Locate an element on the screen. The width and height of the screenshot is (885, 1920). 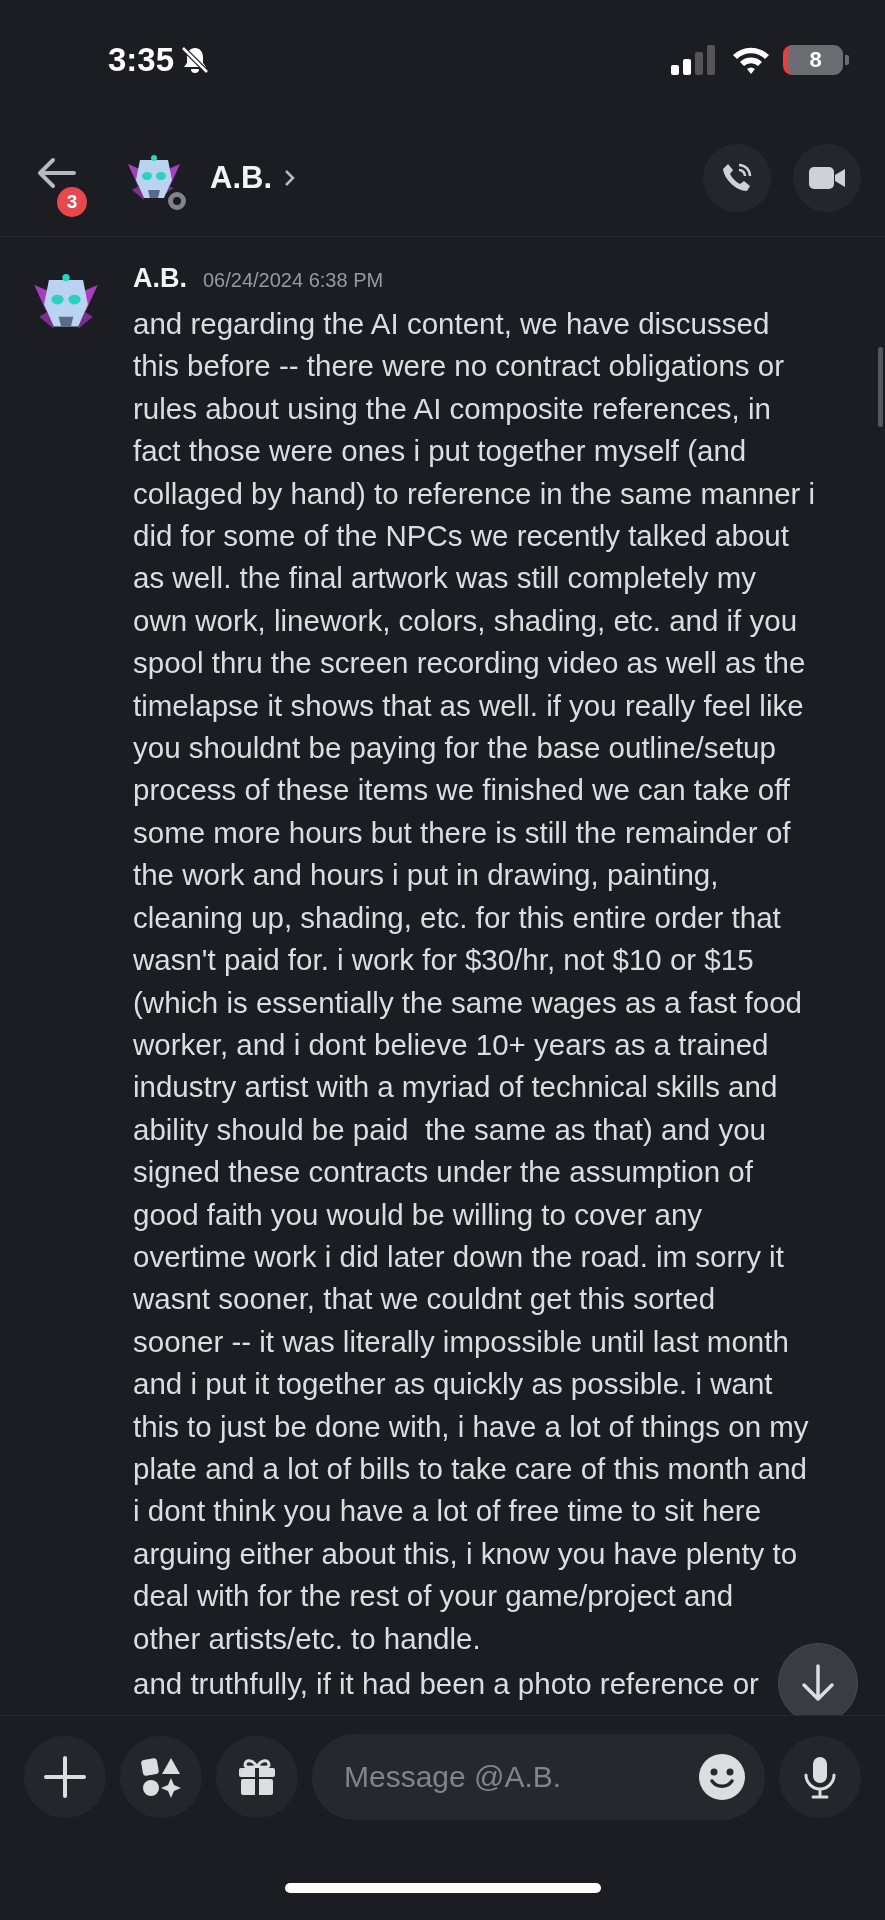
gift-icon is located at coordinates (257, 1777).